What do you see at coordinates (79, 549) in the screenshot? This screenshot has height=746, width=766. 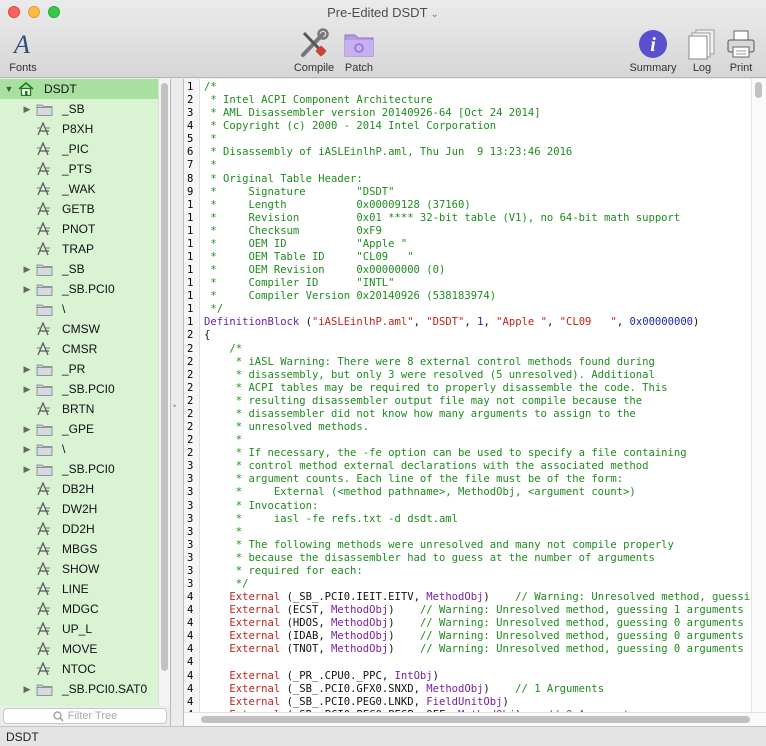 I see `tree-item: MBGS` at bounding box center [79, 549].